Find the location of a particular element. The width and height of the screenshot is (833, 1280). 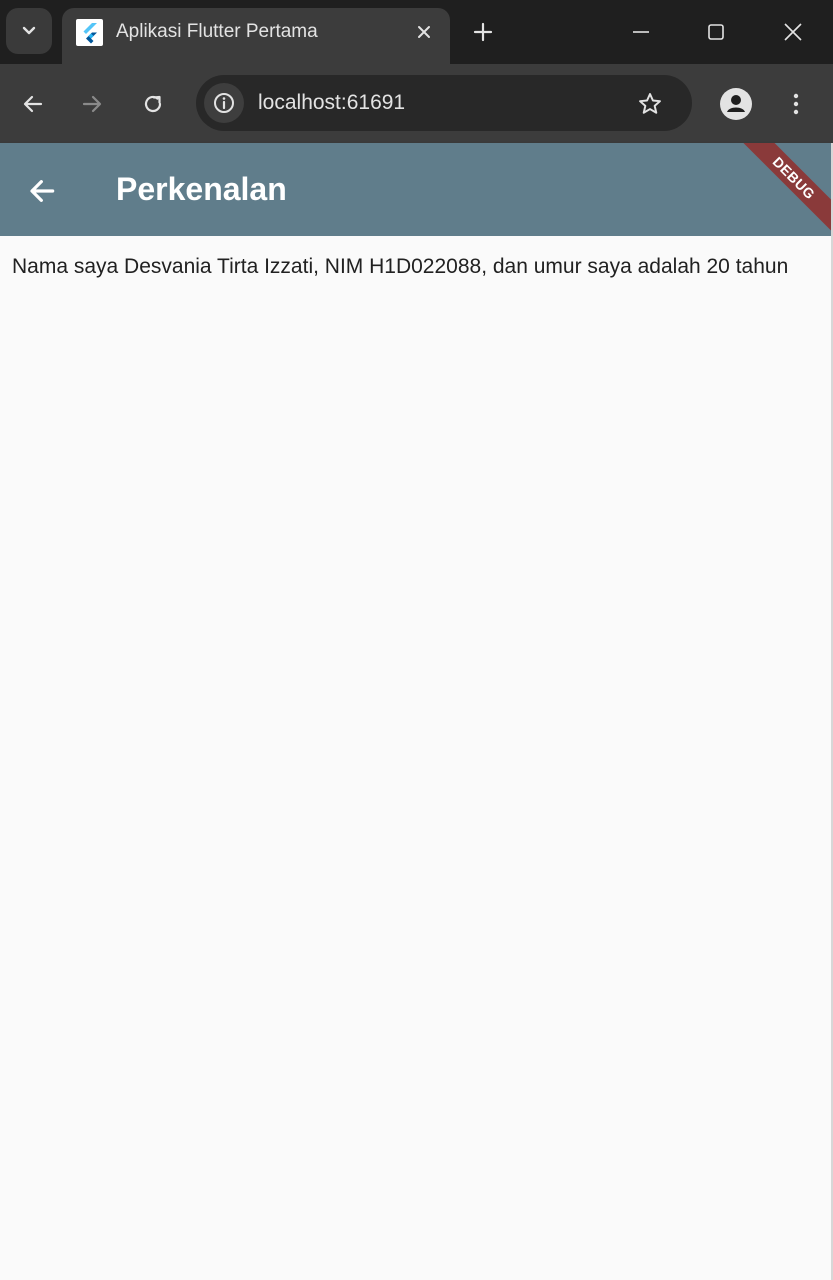

chevron-down-icon is located at coordinates (29, 30).